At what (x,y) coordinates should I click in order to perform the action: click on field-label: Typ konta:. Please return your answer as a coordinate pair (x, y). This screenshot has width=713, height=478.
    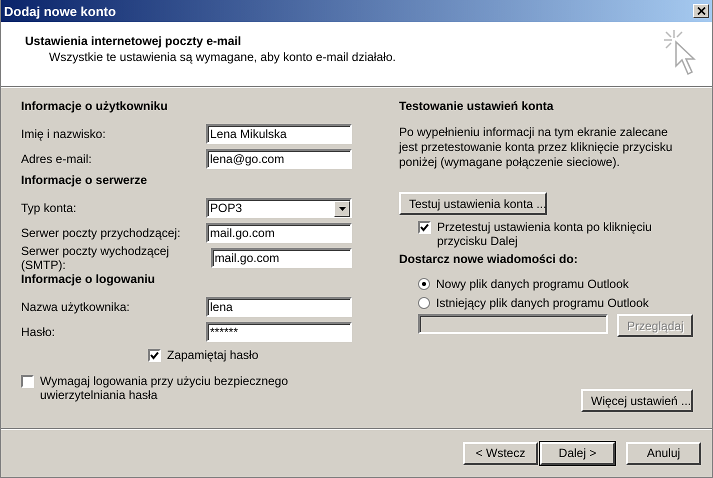
    Looking at the image, I should click on (48, 207).